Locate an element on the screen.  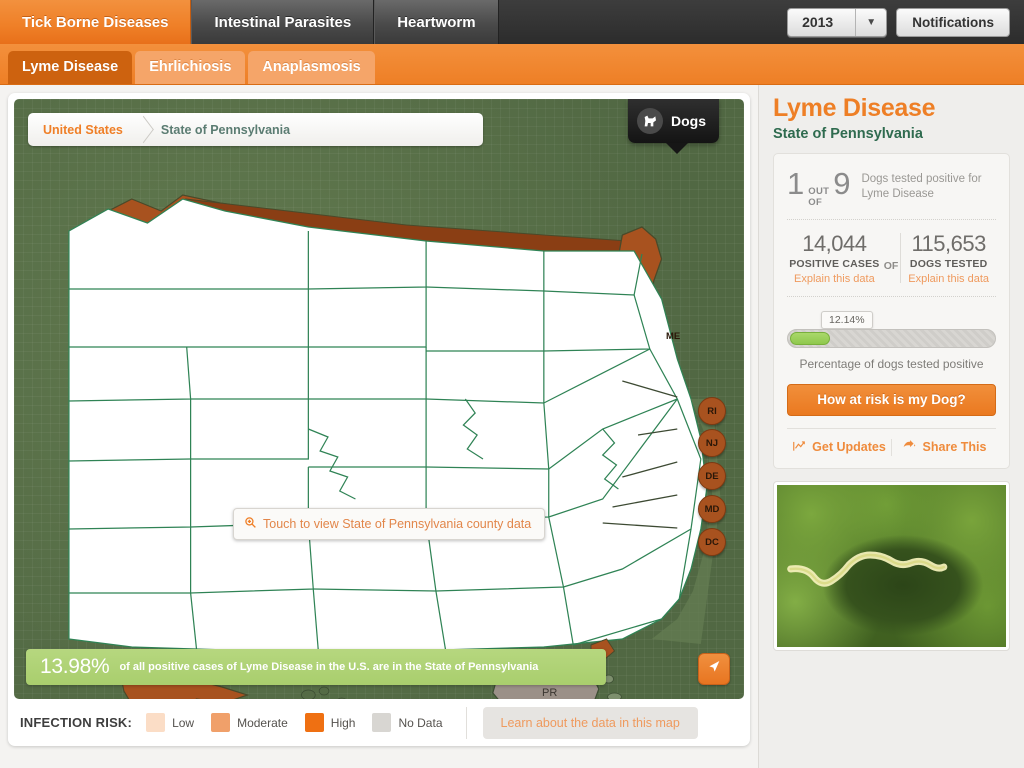
magnifier-plus-icon is located at coordinates (250, 524).